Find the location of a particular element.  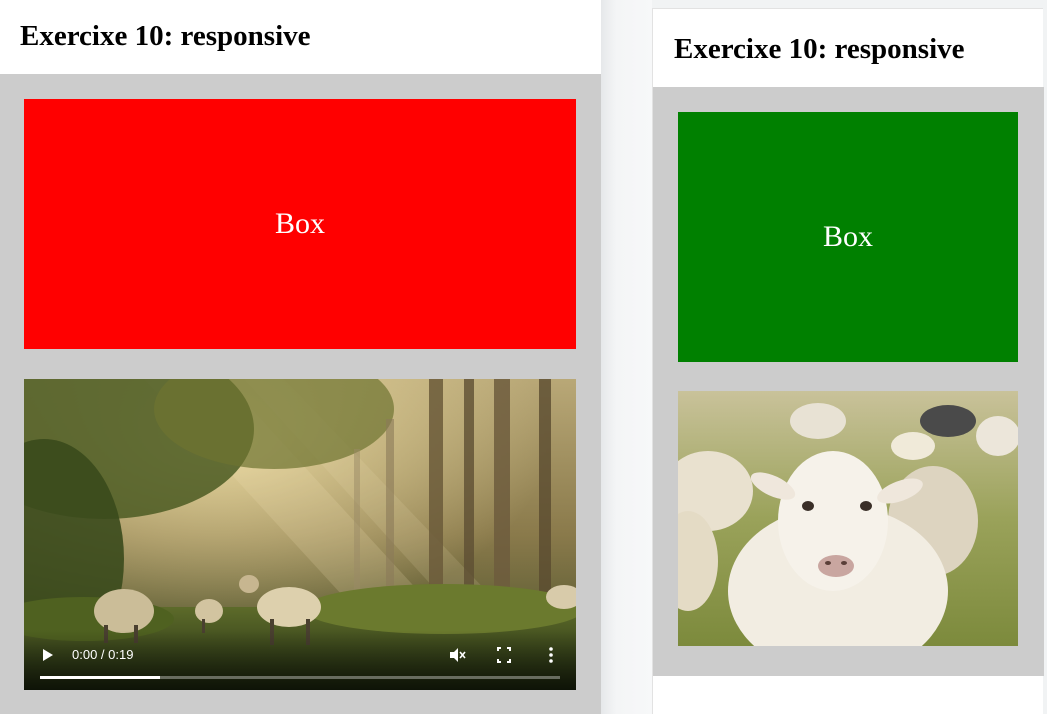

video-controls: 0:00 / 0:19 is located at coordinates (300, 660).